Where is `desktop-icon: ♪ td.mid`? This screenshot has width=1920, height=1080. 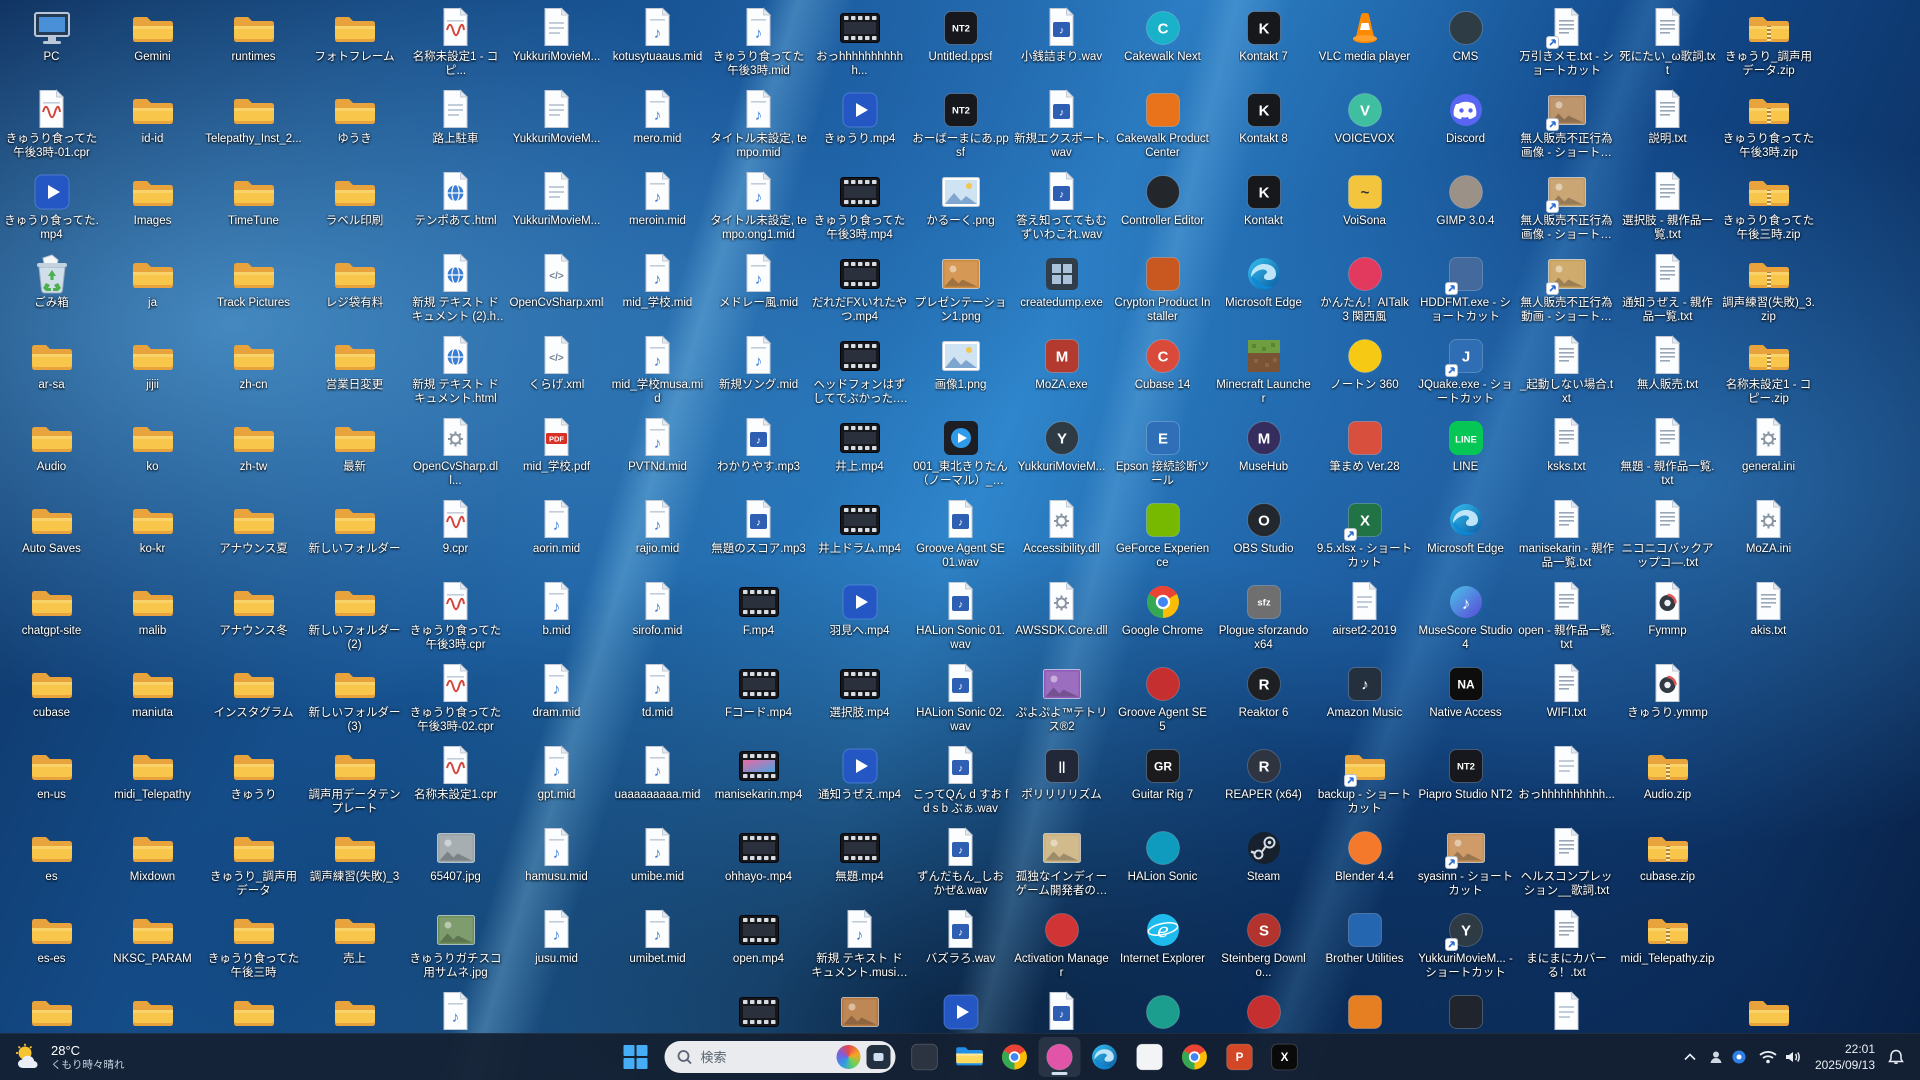
desktop-icon: ♪ td.mid is located at coordinates (657, 699).